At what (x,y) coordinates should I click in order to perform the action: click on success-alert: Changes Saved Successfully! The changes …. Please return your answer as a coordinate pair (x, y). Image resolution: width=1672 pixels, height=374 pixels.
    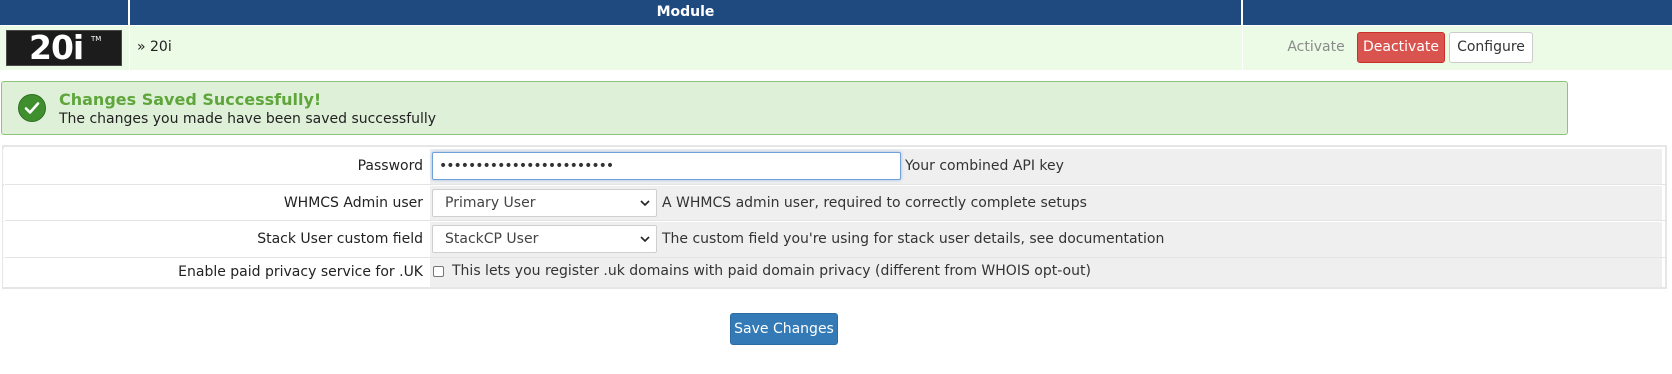
    Looking at the image, I should click on (784, 108).